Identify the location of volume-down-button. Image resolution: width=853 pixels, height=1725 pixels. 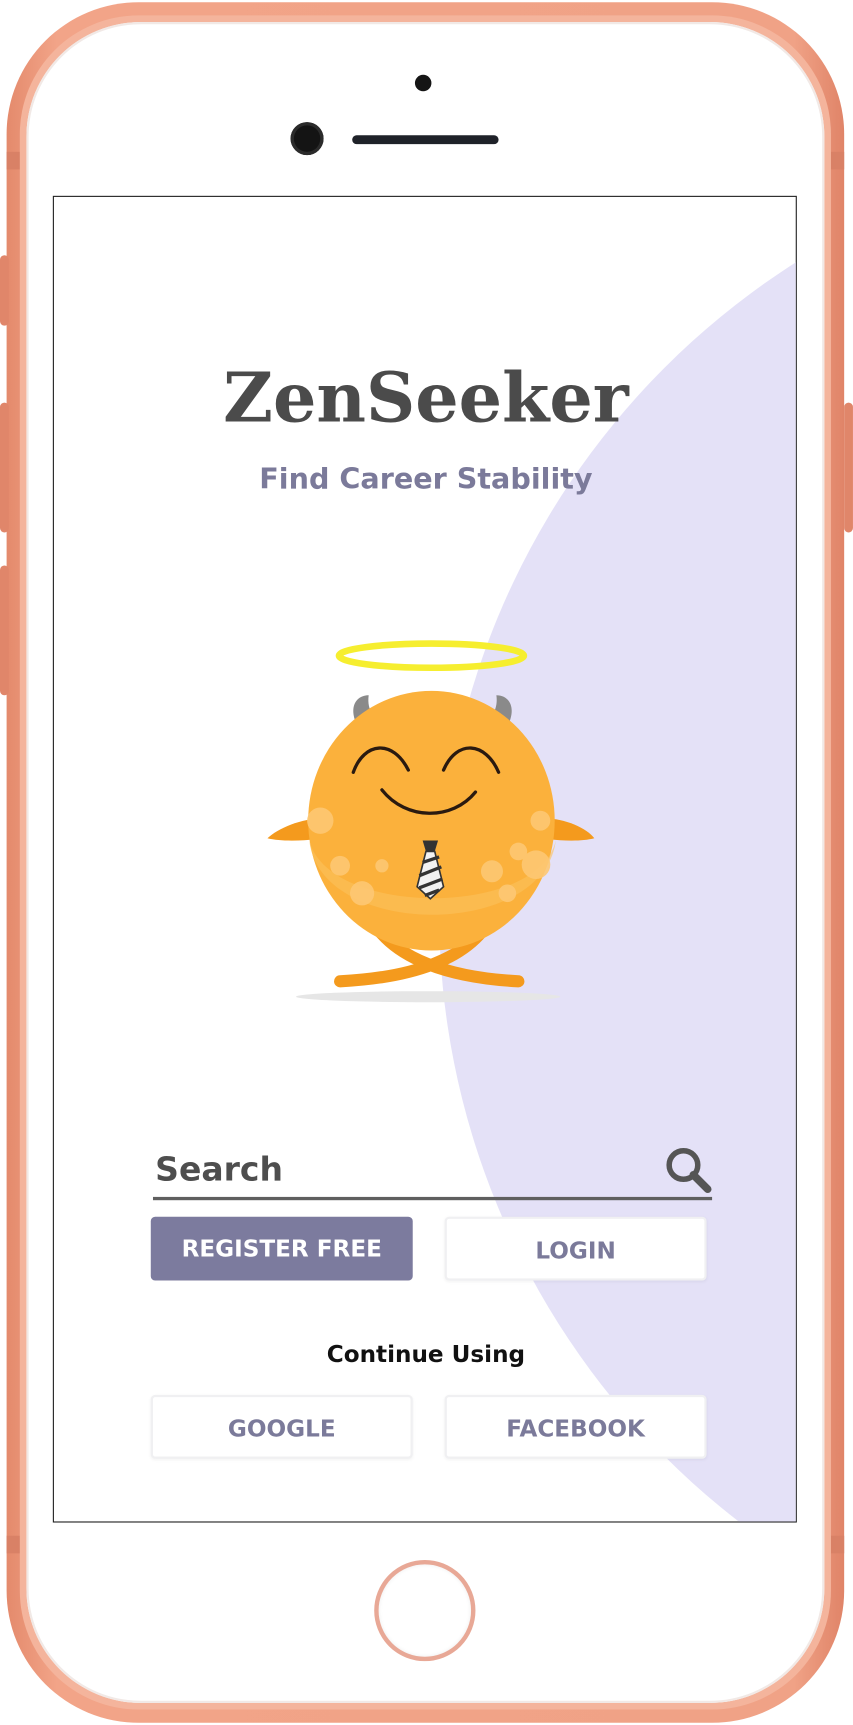
(4, 630).